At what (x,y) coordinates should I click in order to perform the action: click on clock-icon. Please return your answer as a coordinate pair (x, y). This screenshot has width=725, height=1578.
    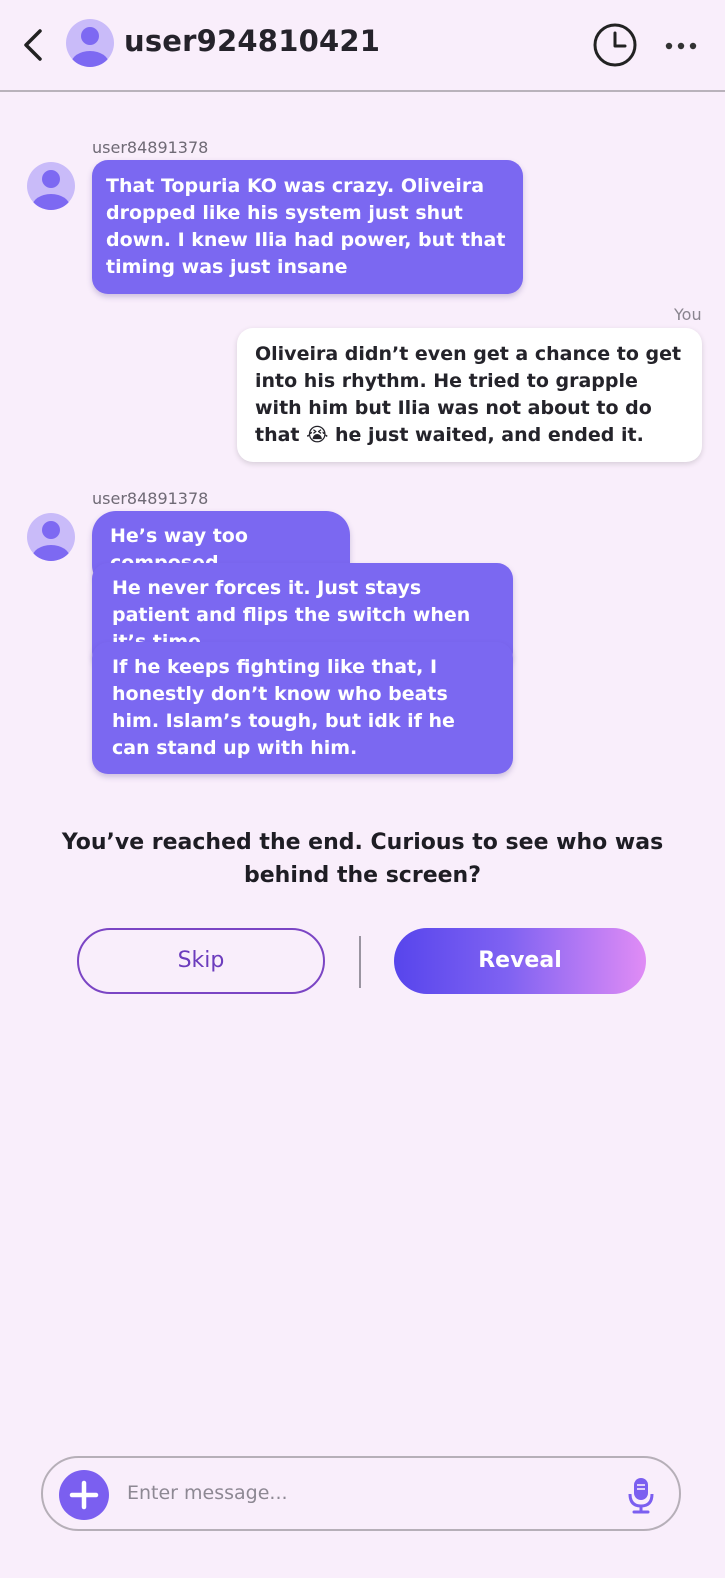
    Looking at the image, I should click on (615, 45).